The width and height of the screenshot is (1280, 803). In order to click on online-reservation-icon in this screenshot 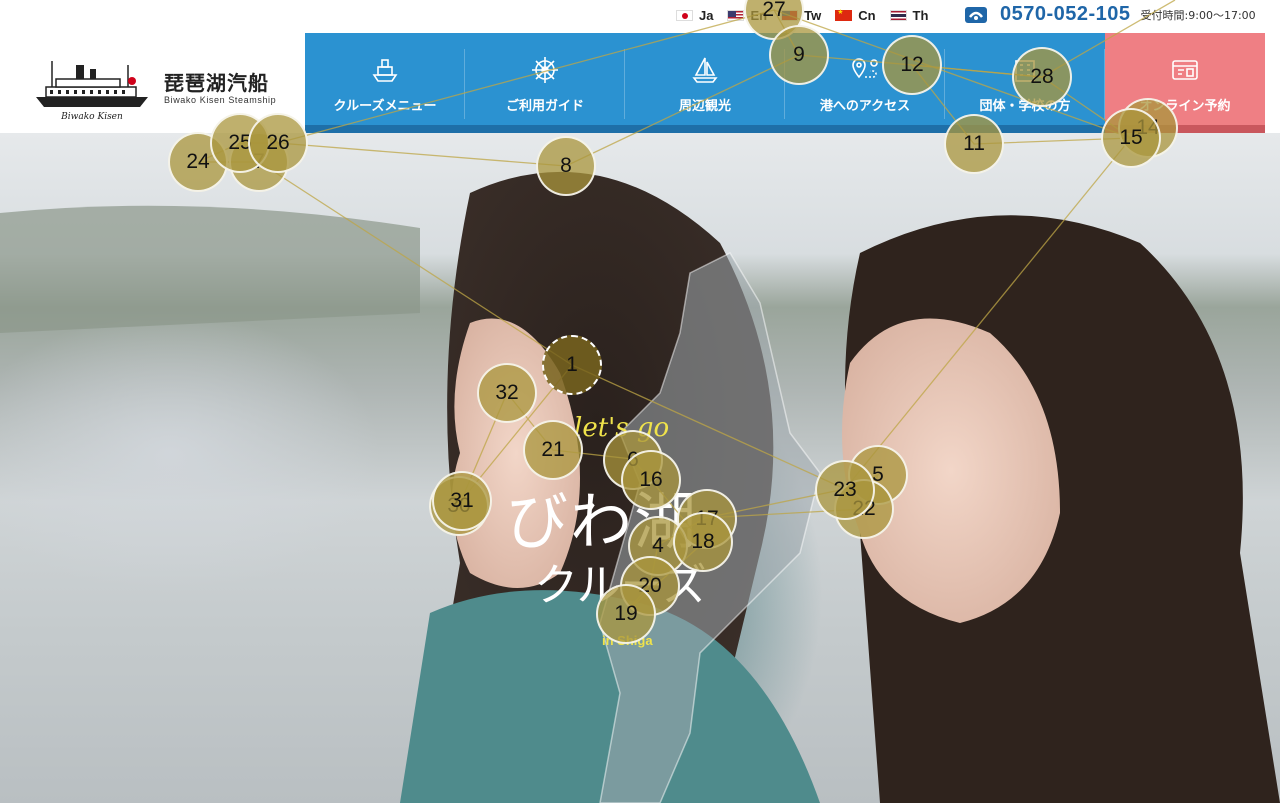, I will do `click(1185, 70)`.